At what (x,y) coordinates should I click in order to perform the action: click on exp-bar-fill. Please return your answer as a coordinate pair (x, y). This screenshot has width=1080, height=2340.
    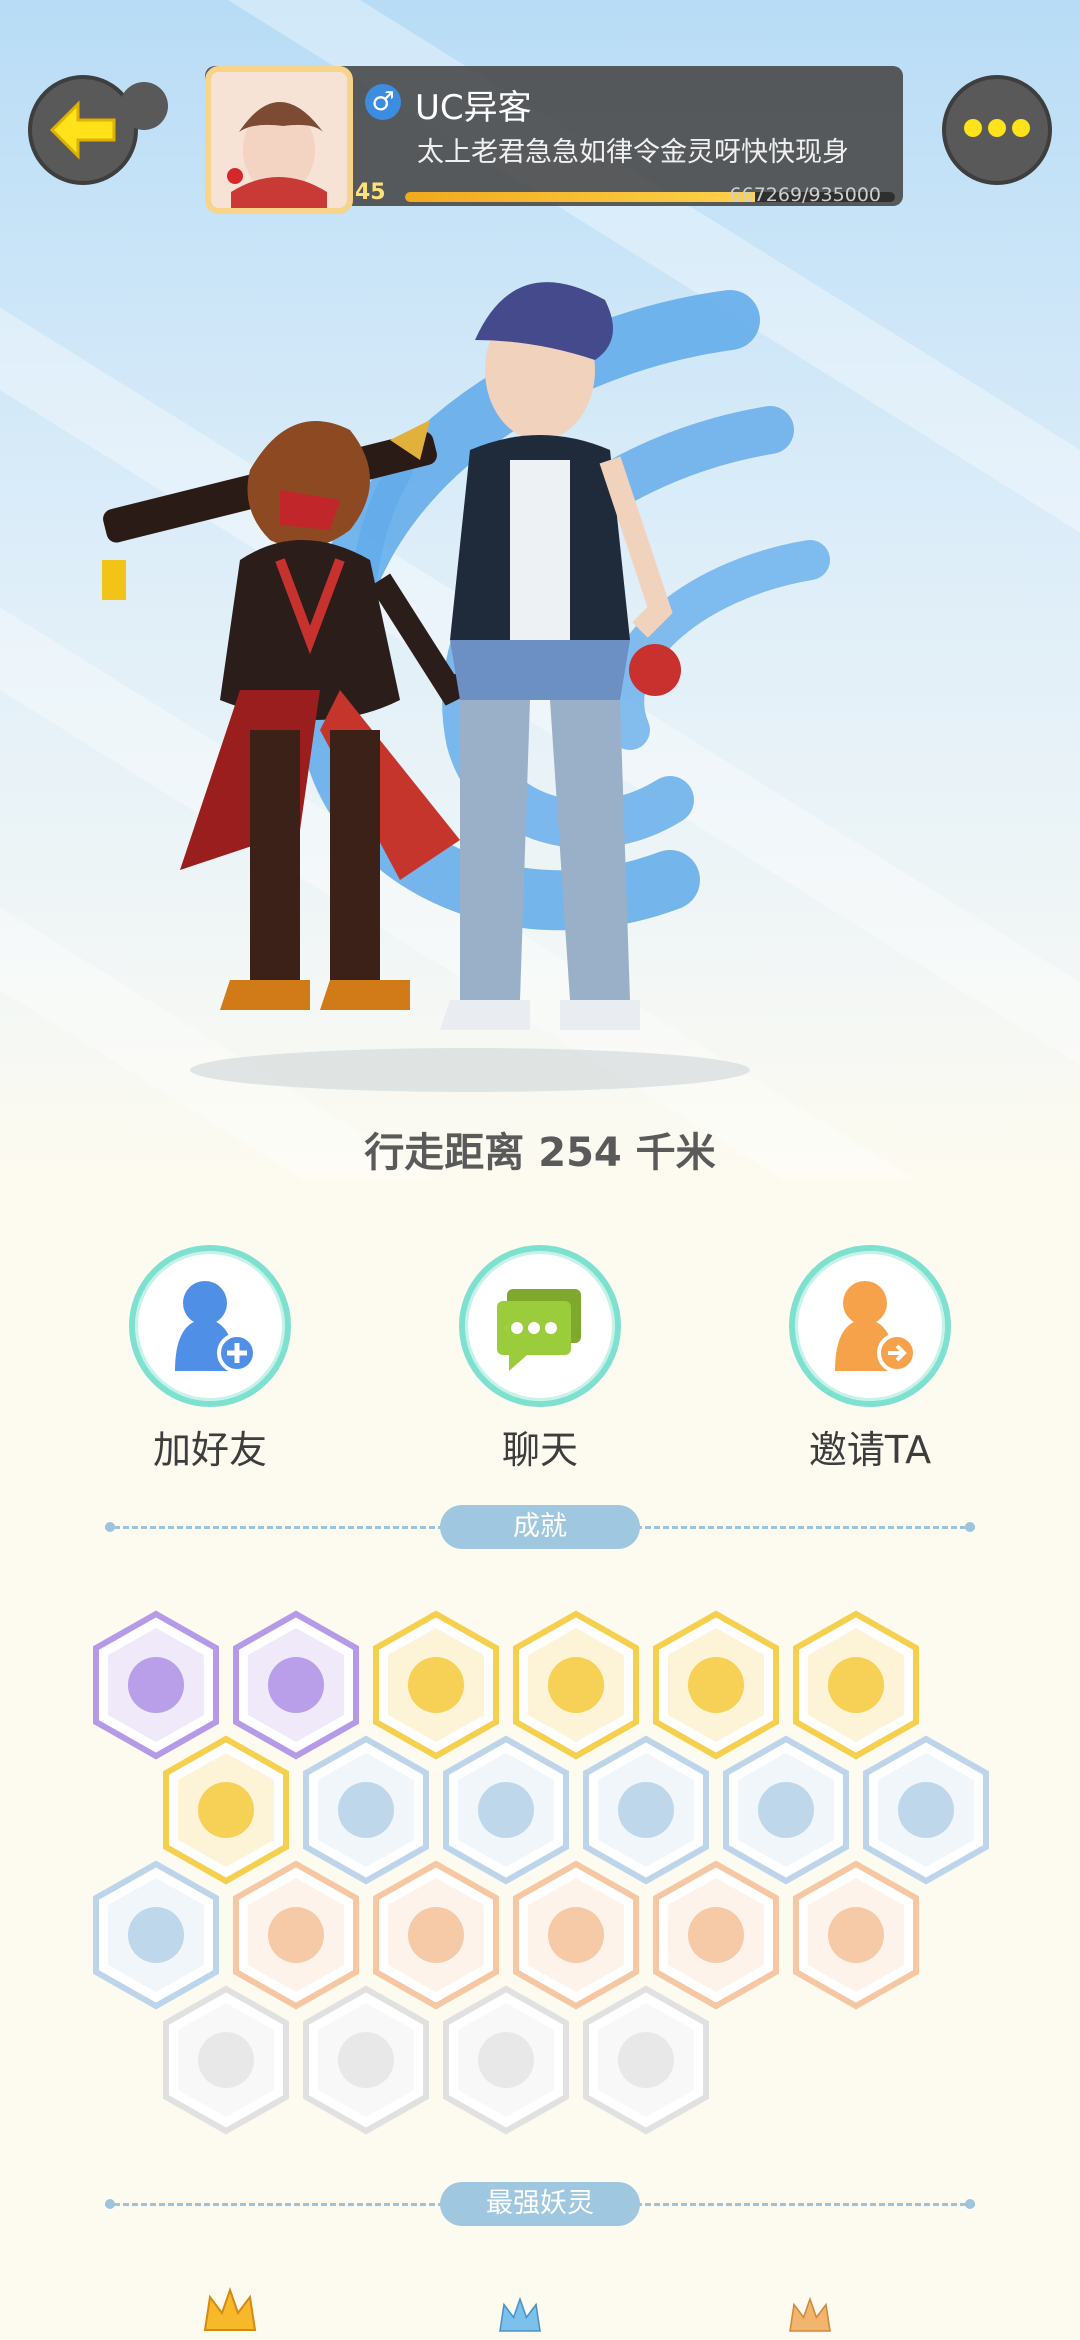
    Looking at the image, I should click on (580, 197).